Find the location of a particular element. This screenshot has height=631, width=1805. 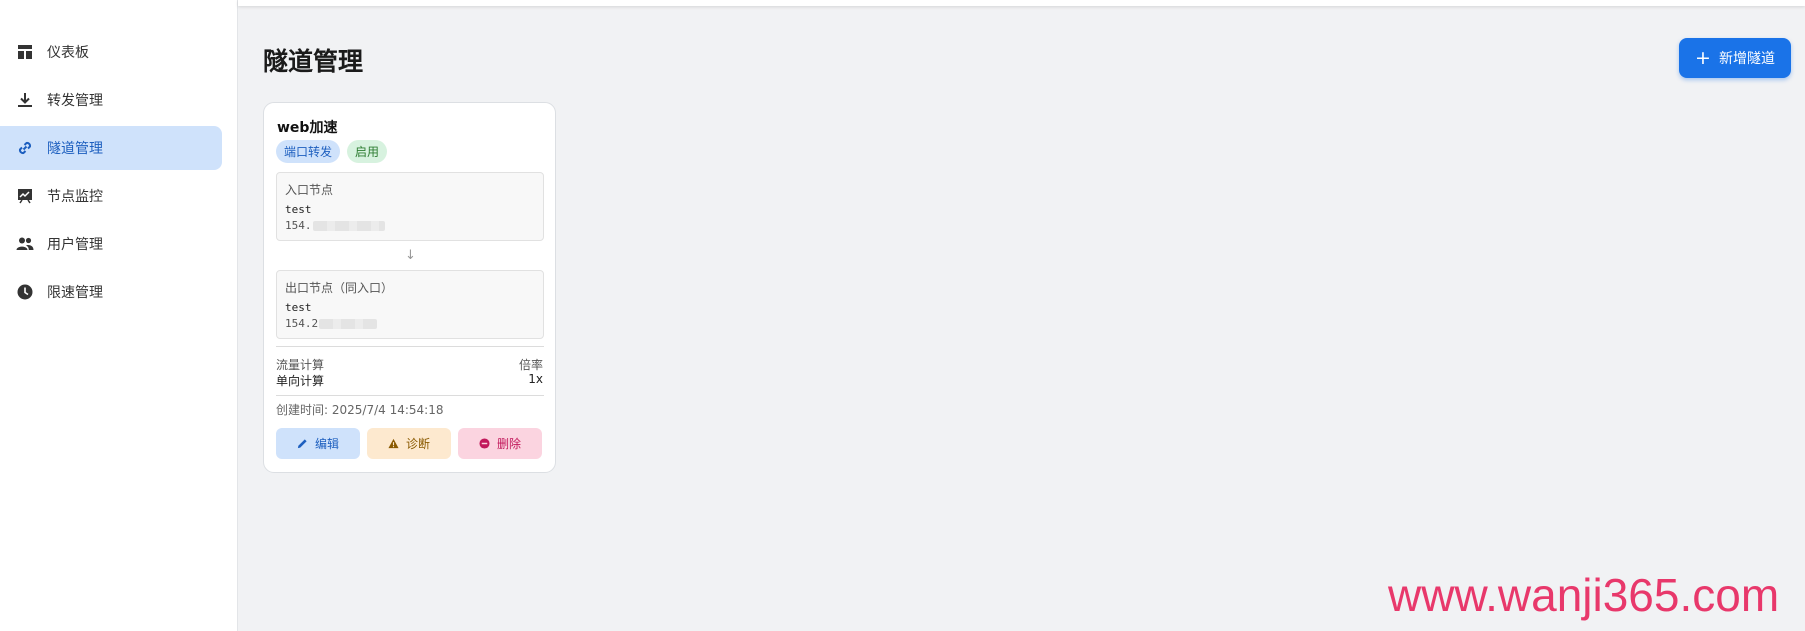

download-icon is located at coordinates (25, 100).